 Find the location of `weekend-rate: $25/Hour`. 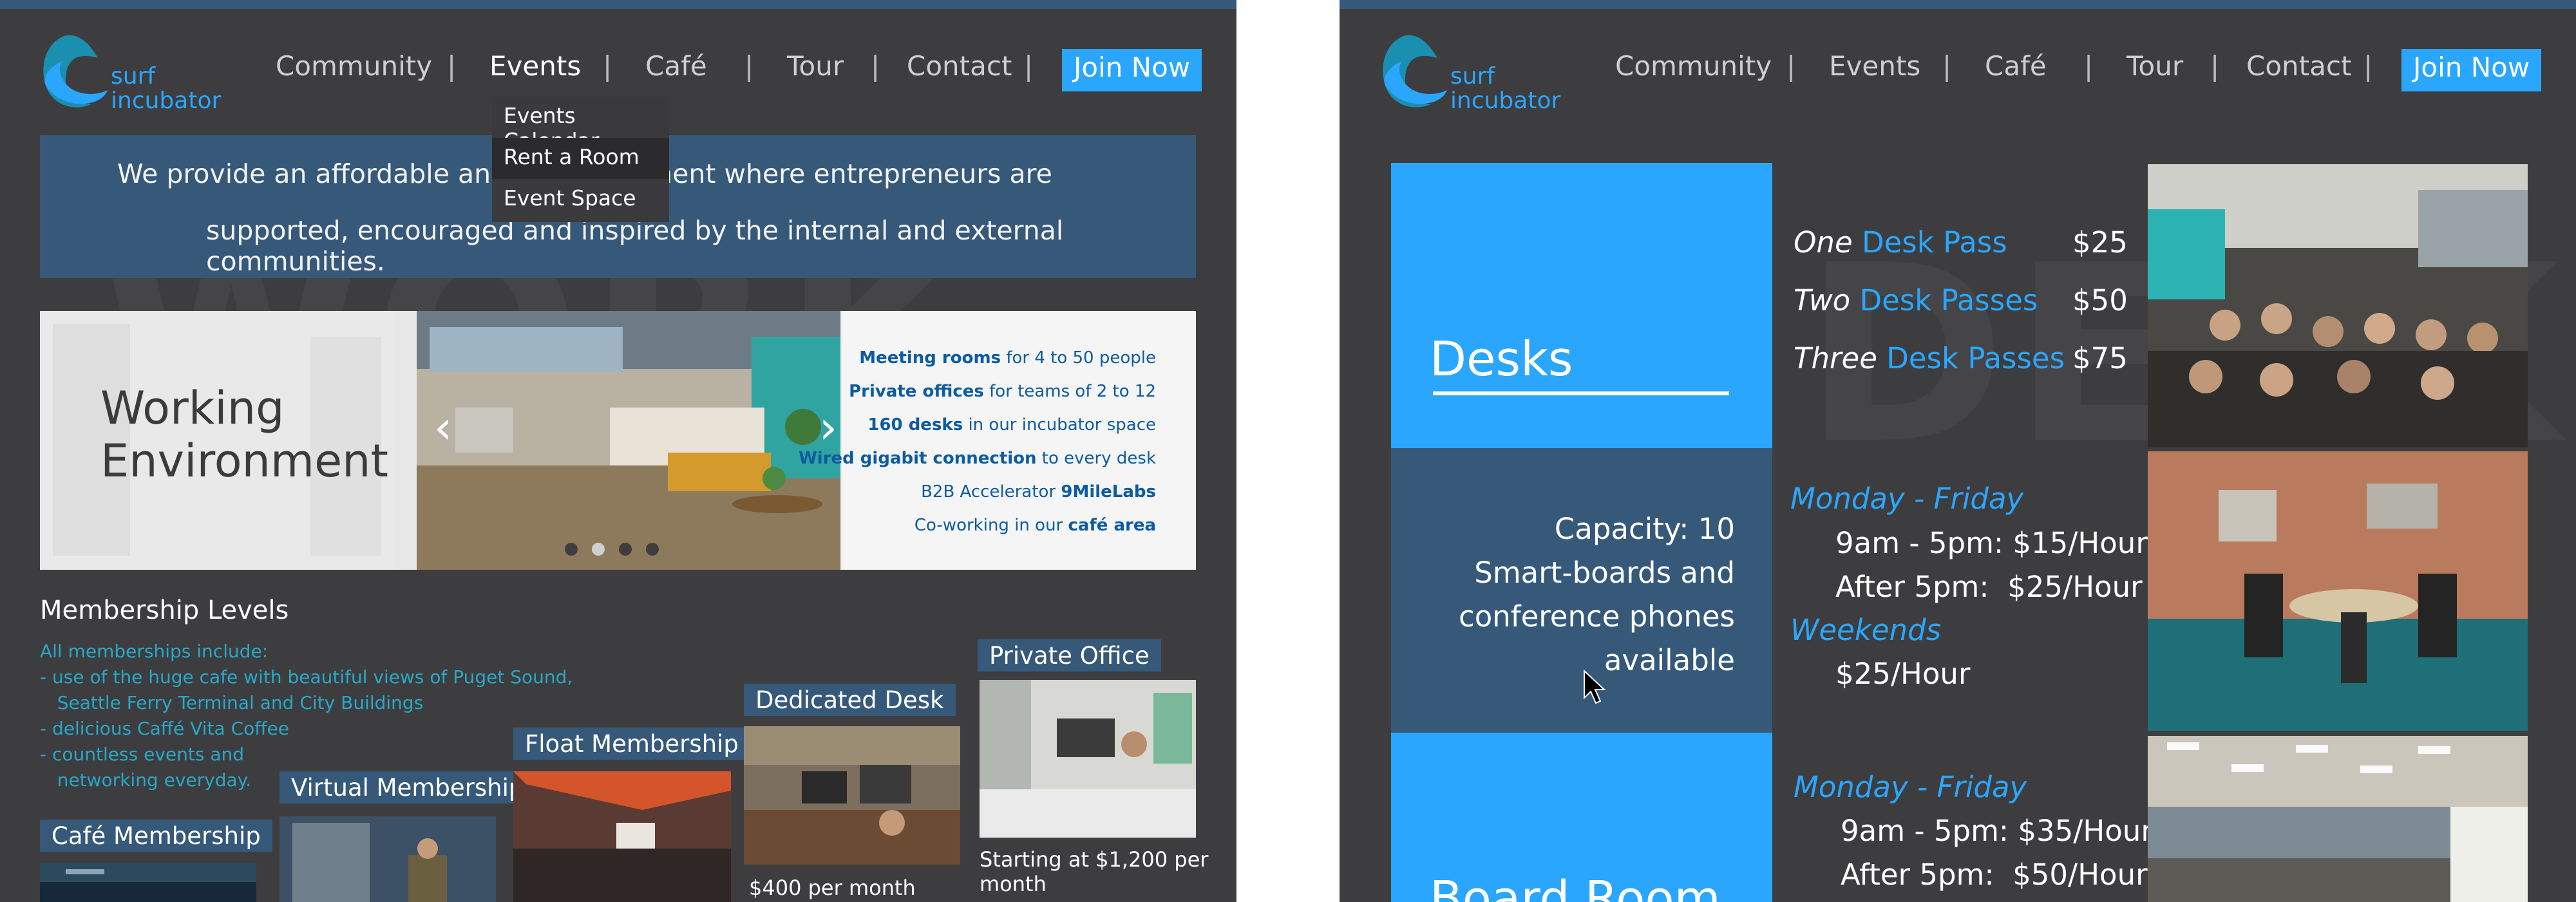

weekend-rate: $25/Hour is located at coordinates (1903, 674).